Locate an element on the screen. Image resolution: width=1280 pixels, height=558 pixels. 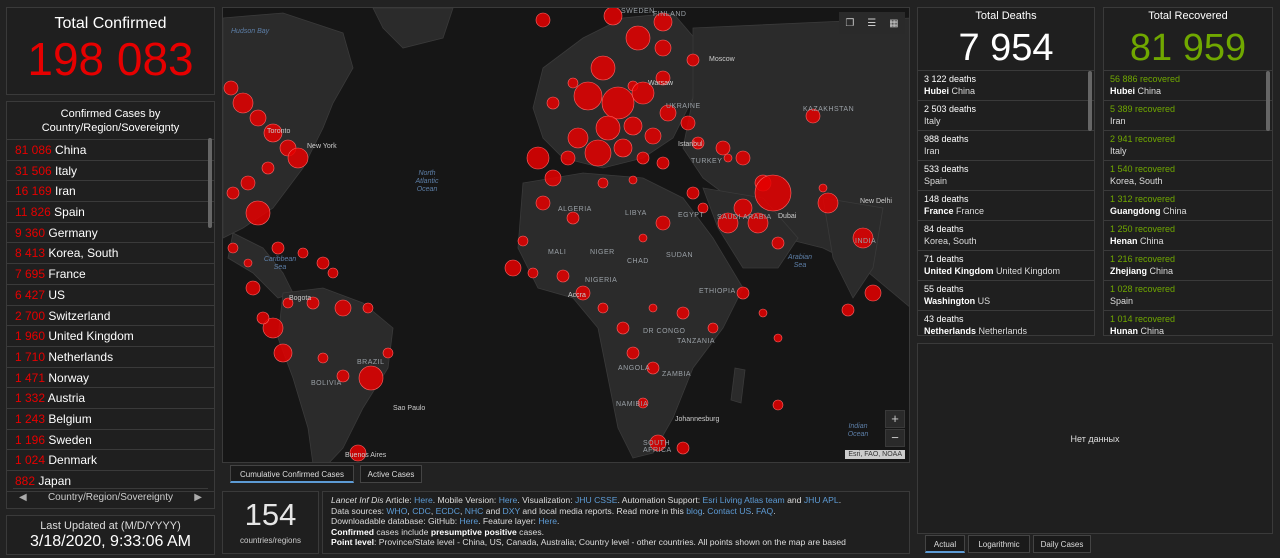
country-list-item: 1 710 Netherlands is located at coordinates (110, 357).